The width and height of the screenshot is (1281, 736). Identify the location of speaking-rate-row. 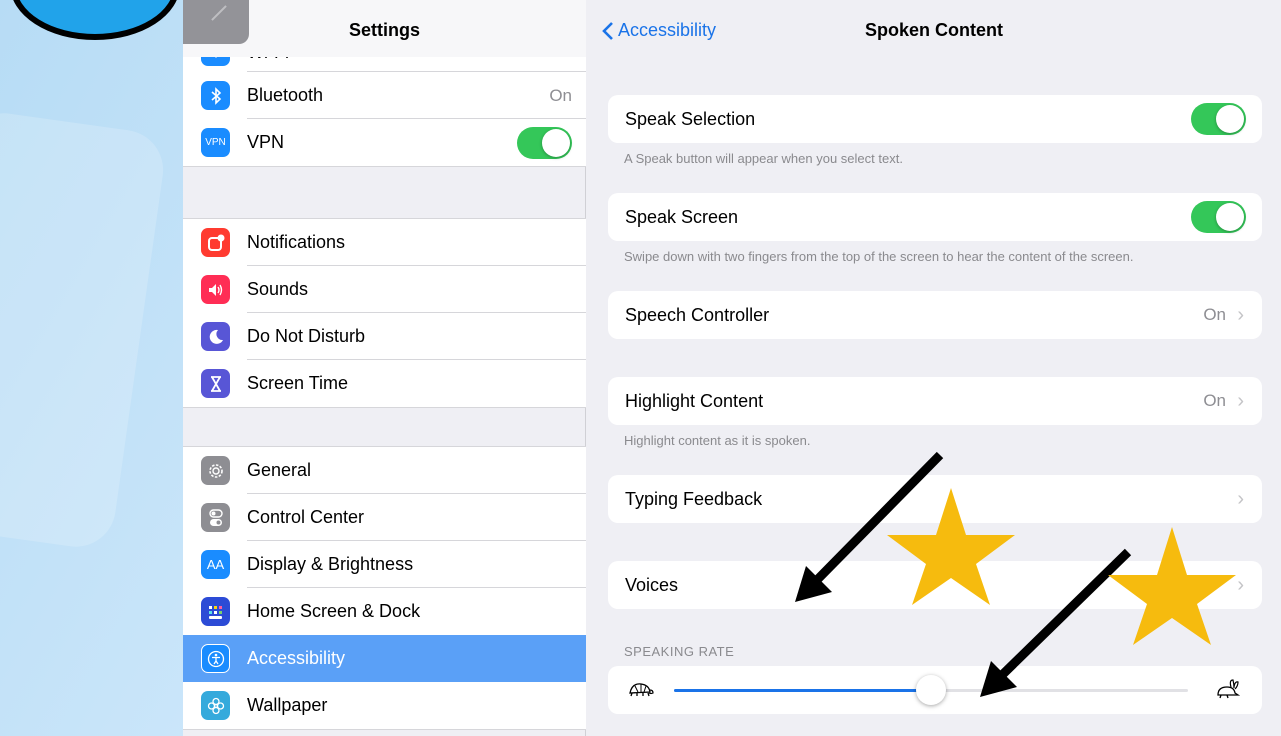
(935, 690).